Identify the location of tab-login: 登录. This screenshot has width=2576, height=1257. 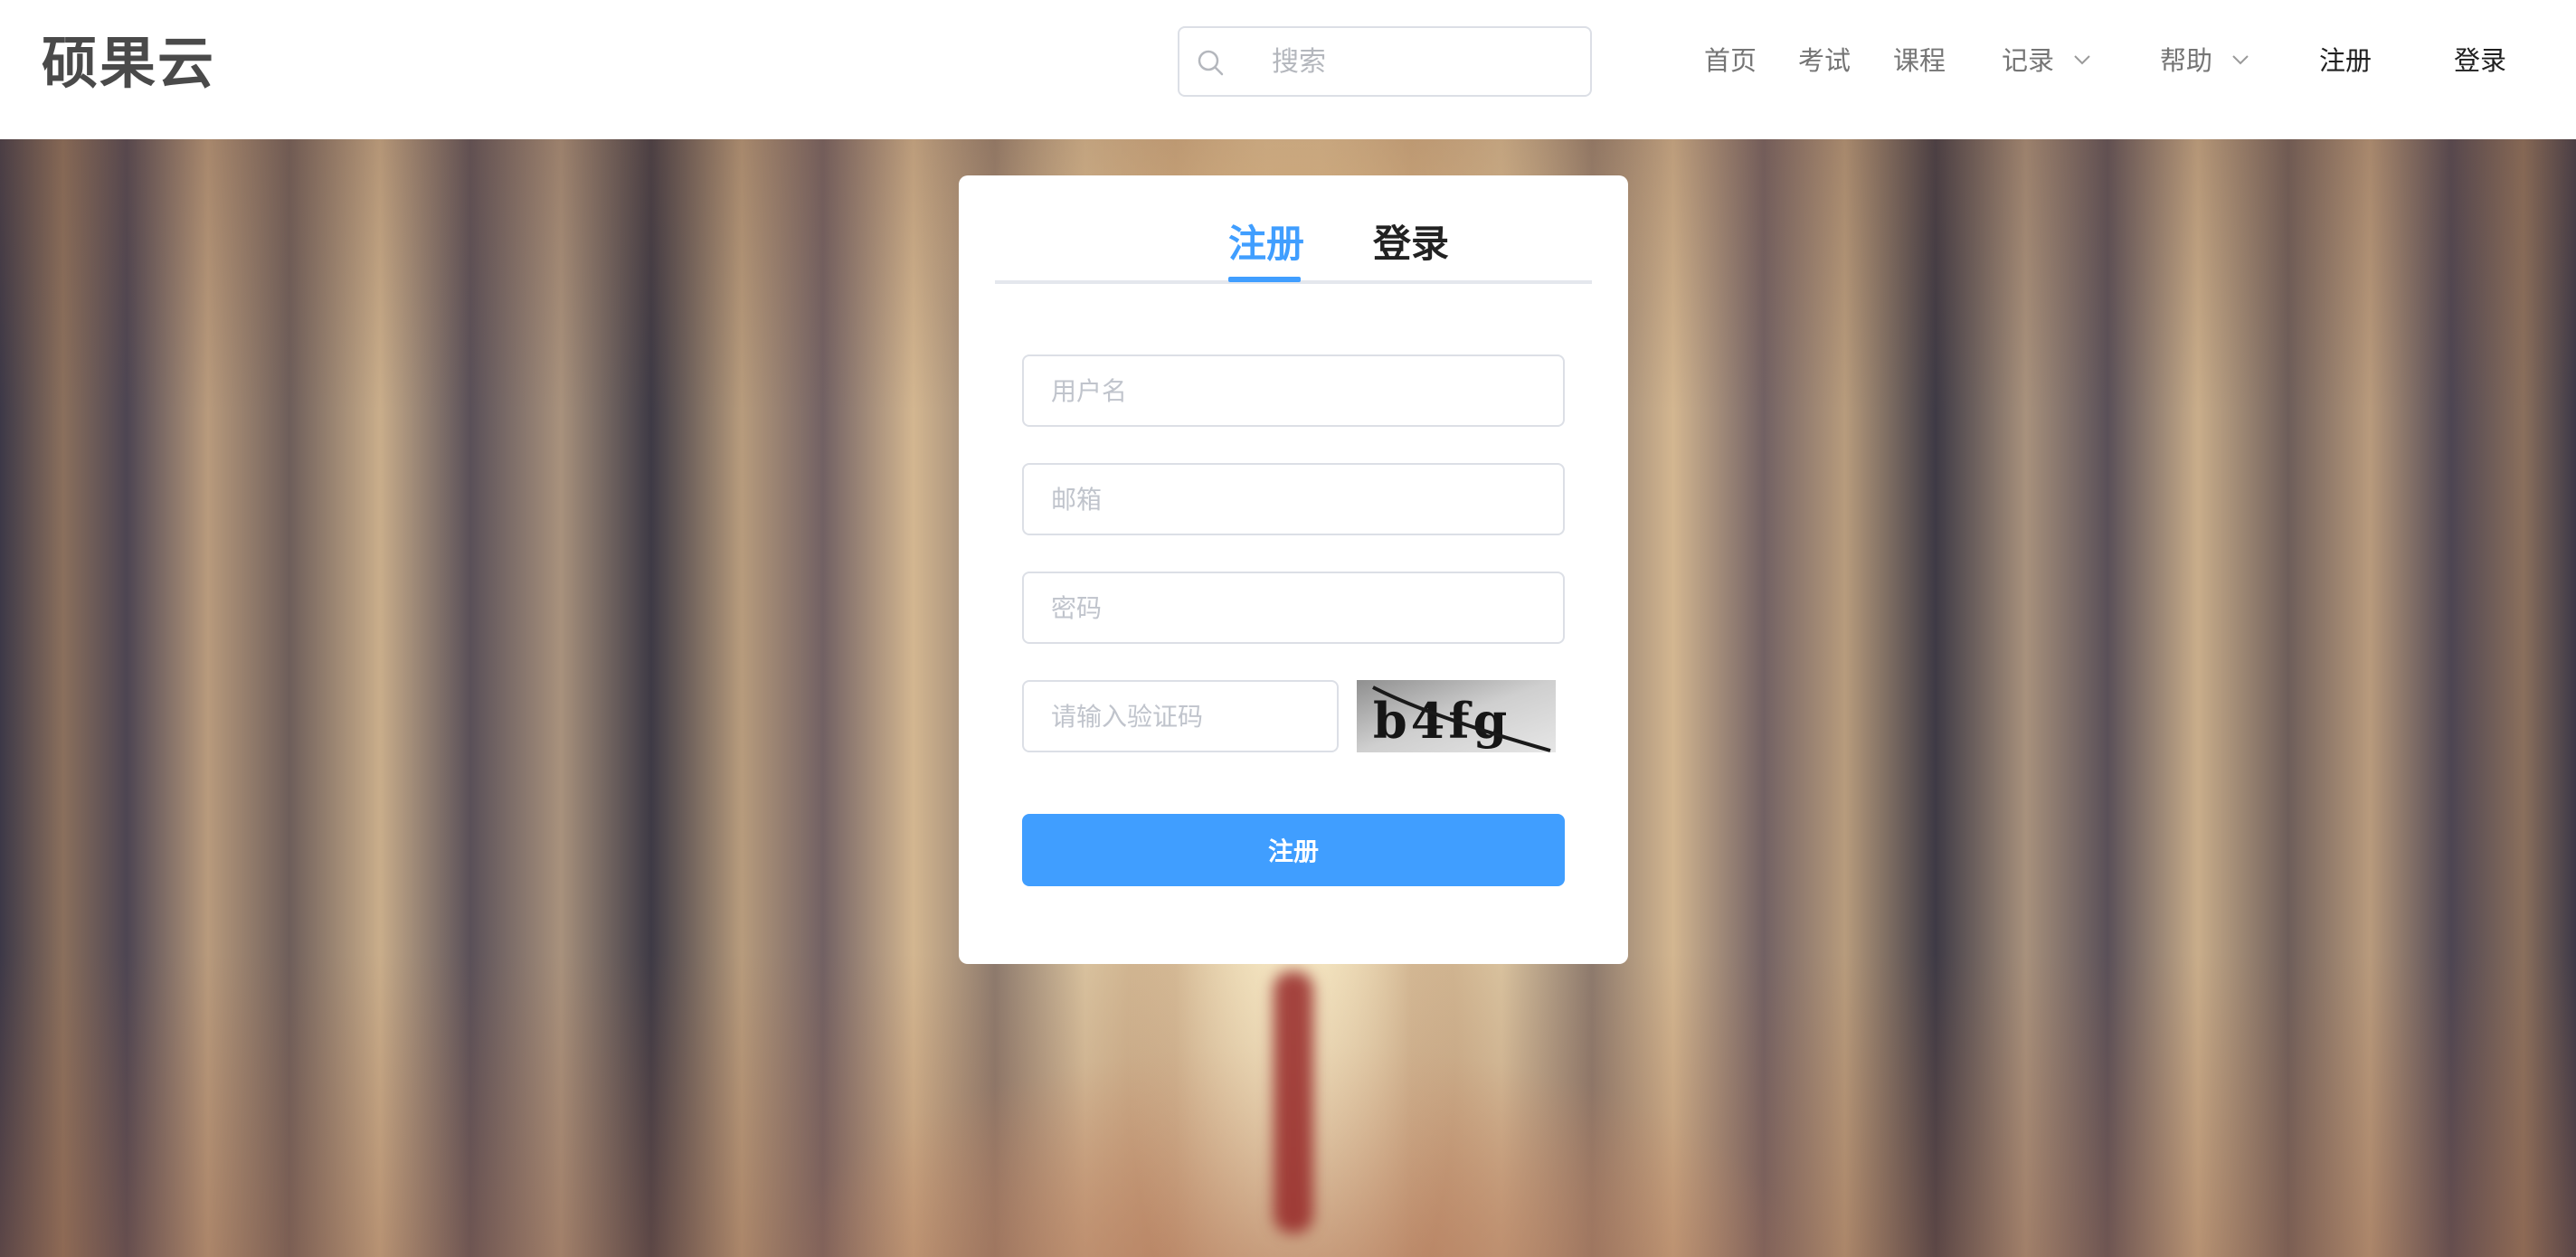
(1411, 244).